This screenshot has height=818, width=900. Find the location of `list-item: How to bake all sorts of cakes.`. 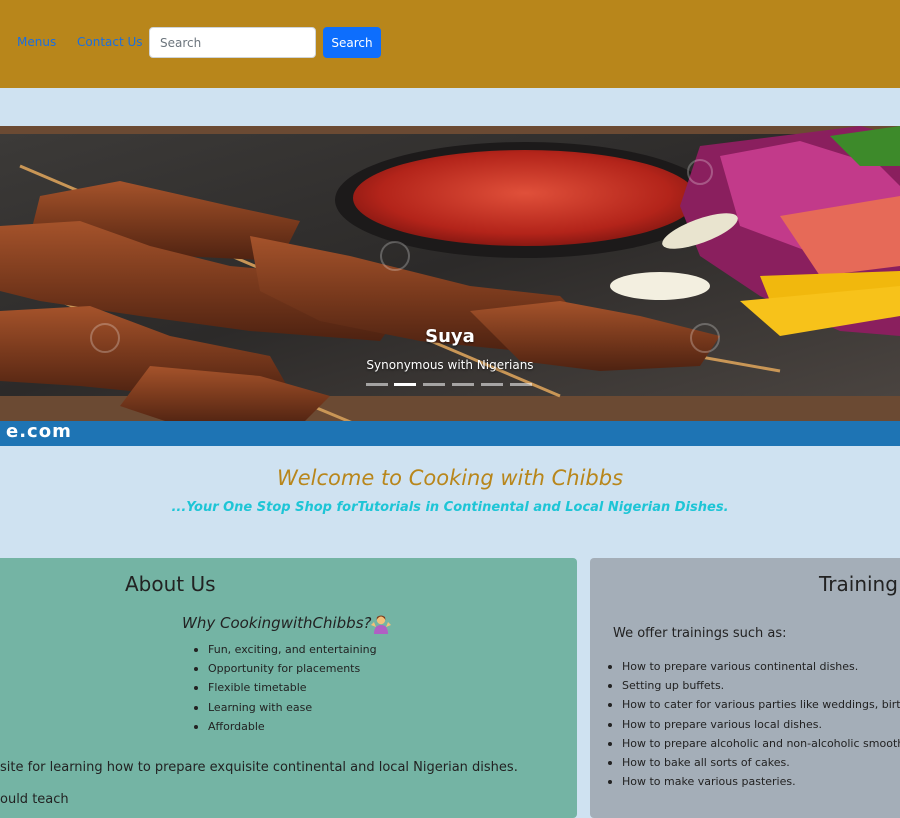

list-item: How to bake all sorts of cakes. is located at coordinates (754, 762).